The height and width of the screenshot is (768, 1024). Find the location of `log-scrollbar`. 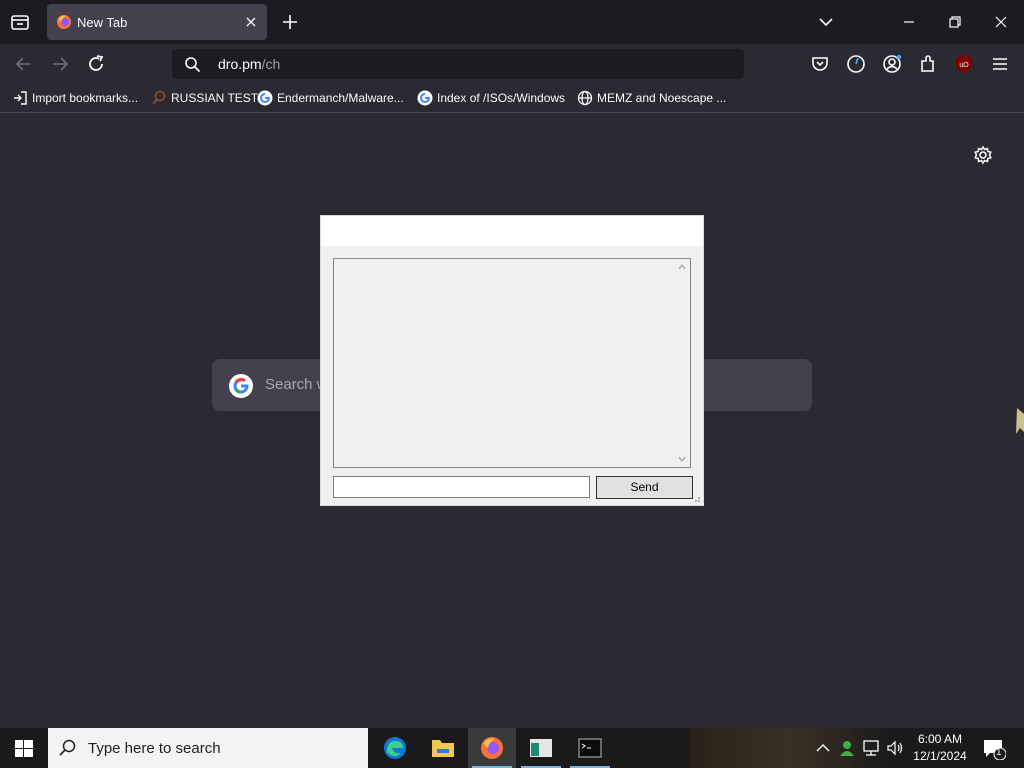

log-scrollbar is located at coordinates (682, 363).